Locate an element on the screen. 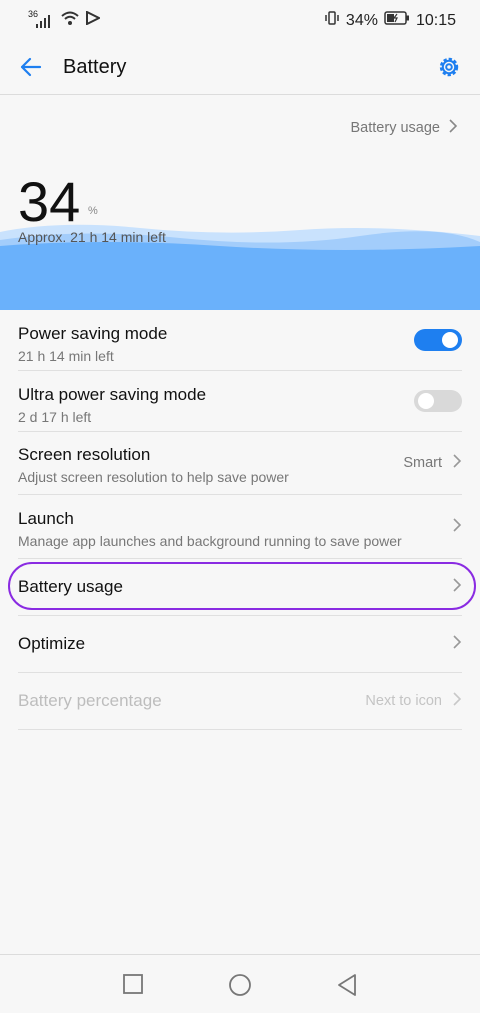 This screenshot has width=480, height=1013. ultra-power-saving-toggle is located at coordinates (438, 401).